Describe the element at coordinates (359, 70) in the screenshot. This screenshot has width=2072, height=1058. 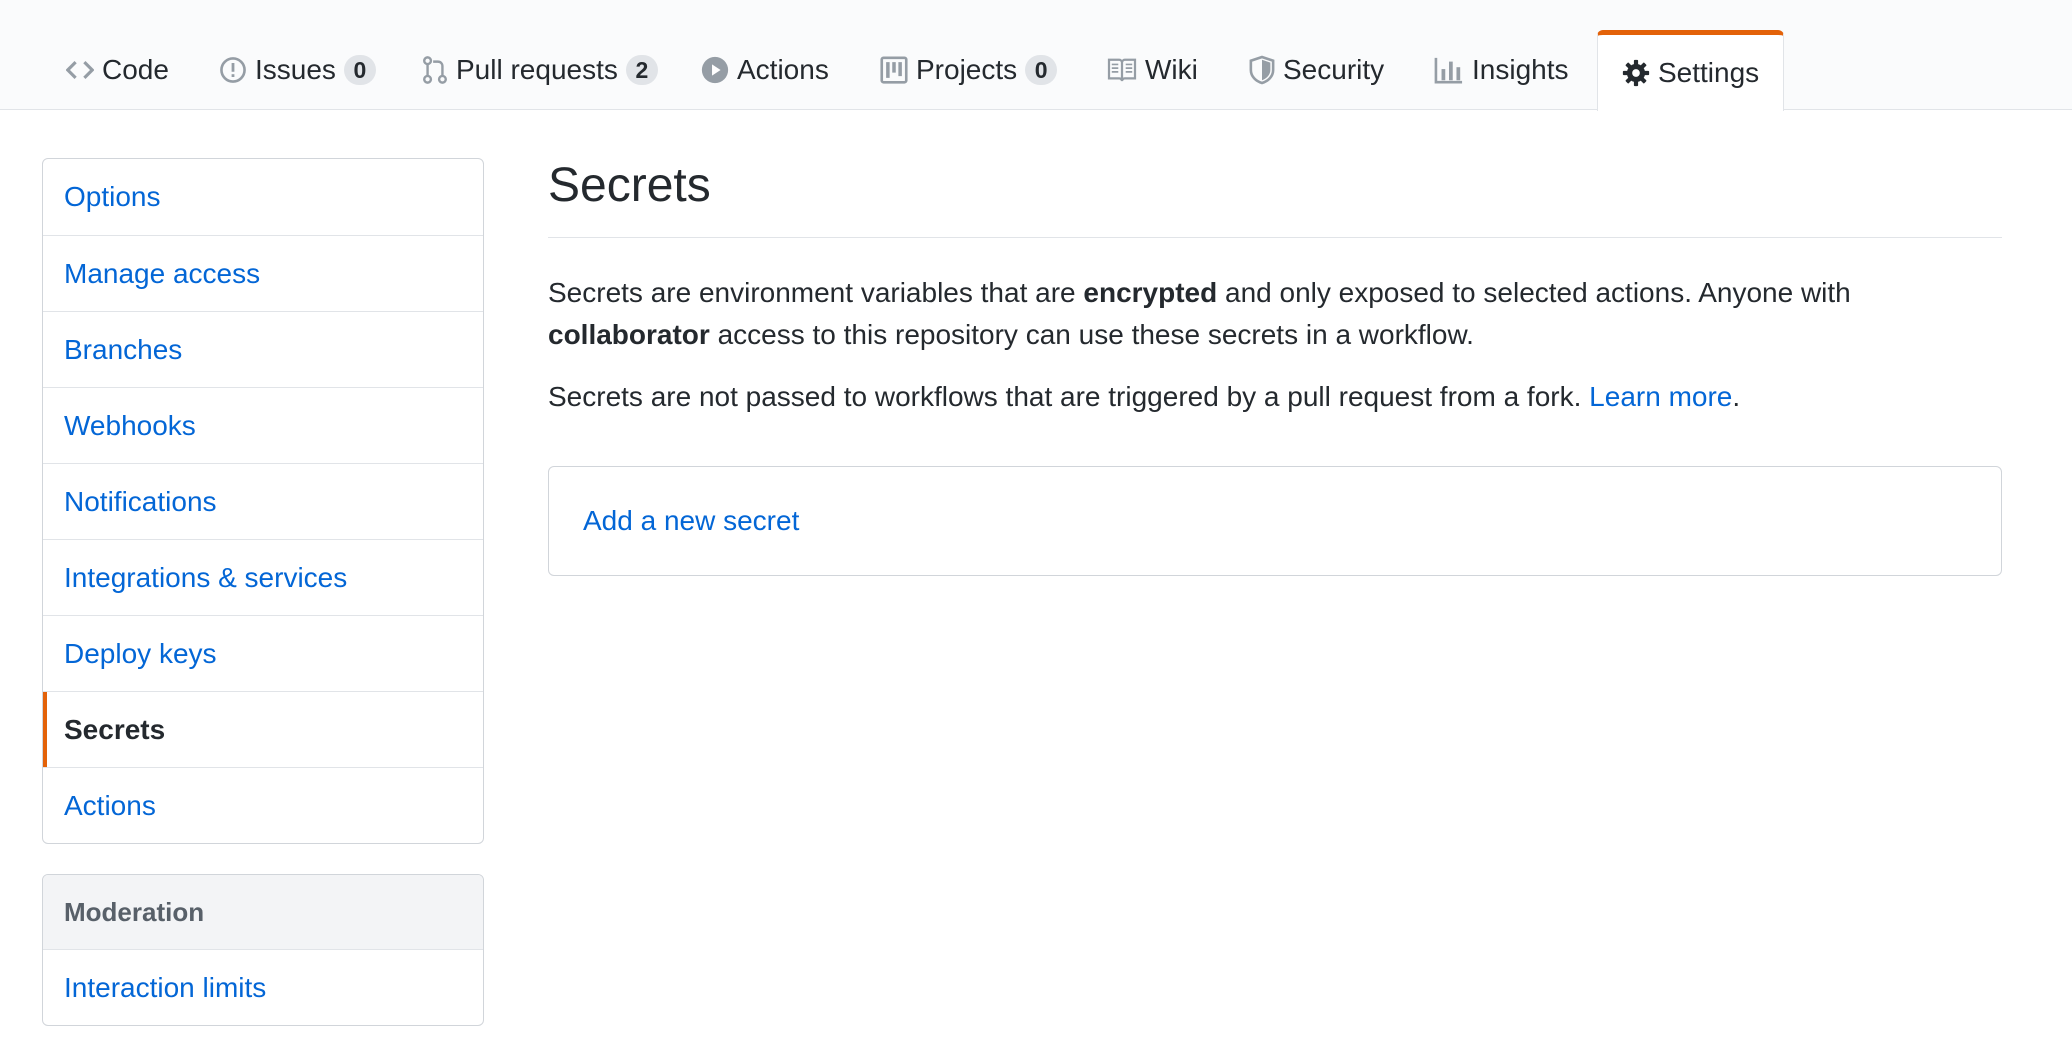
I see `issues-count-badge: 0` at that location.